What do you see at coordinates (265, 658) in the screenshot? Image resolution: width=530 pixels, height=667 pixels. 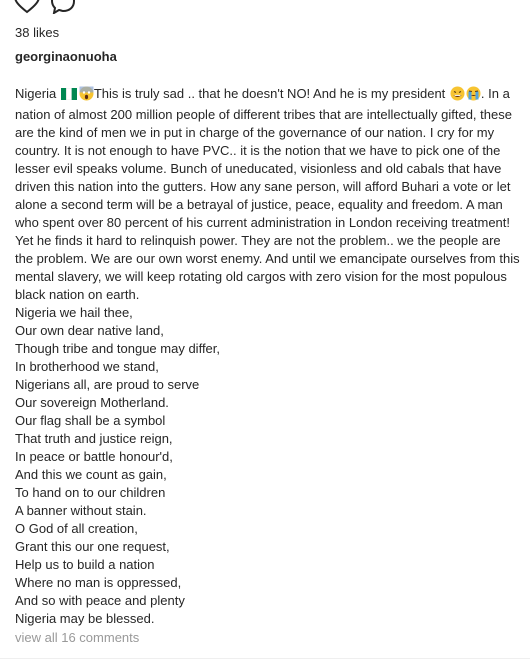 I see `divider` at bounding box center [265, 658].